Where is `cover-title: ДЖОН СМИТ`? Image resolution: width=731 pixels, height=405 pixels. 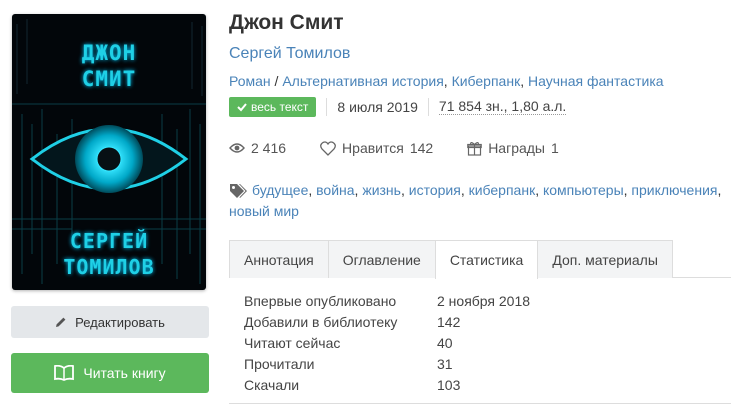
cover-title: ДЖОН СМИТ is located at coordinates (109, 66).